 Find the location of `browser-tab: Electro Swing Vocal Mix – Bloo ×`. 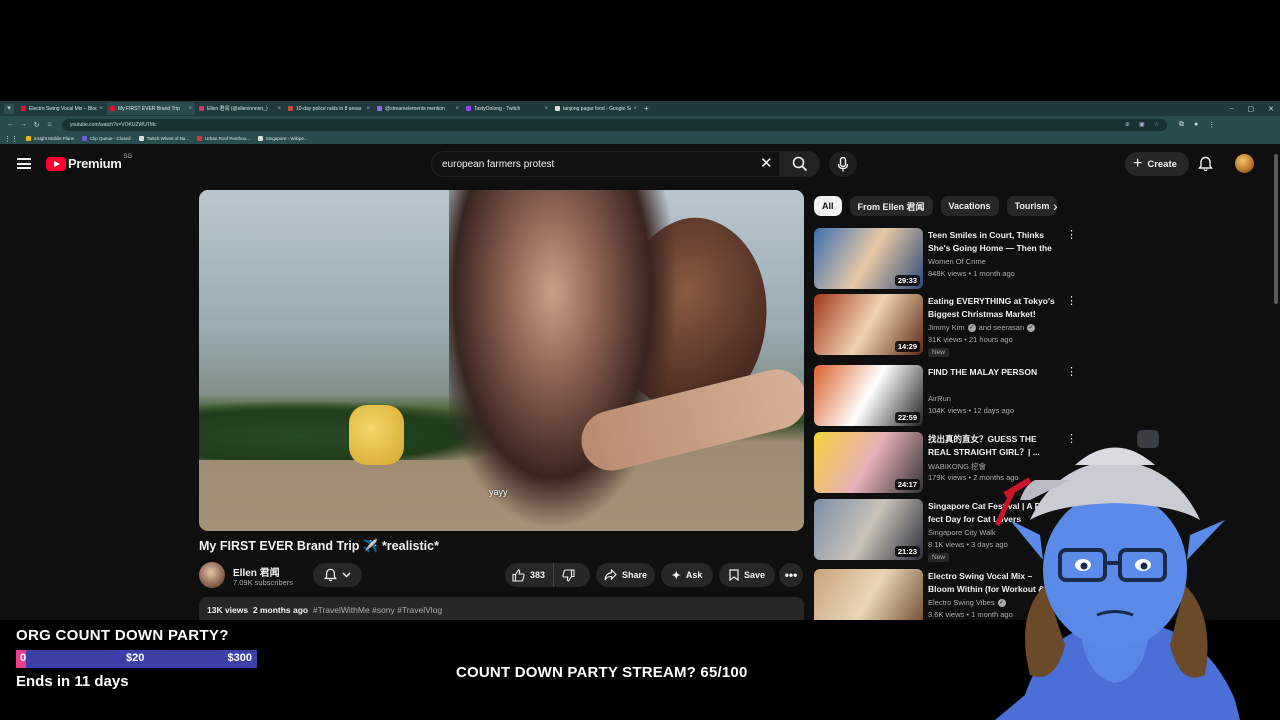

browser-tab: Electro Swing Vocal Mix – Bloo × is located at coordinates (62, 108).